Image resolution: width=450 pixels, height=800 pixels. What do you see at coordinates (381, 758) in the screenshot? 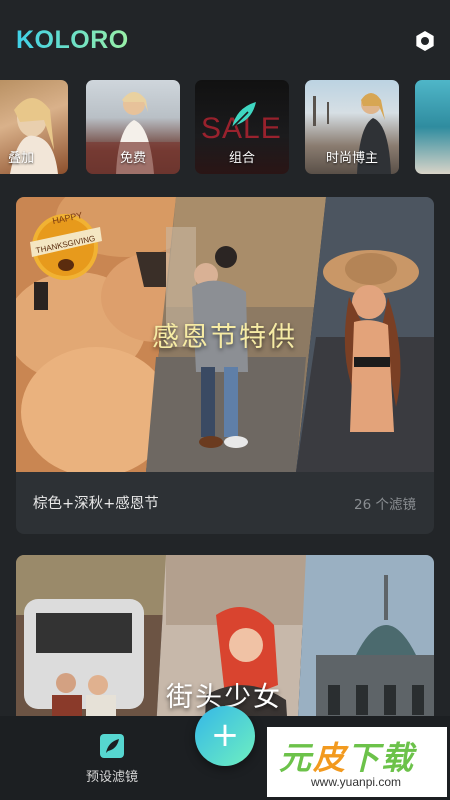
I see `watermark-char: 下载` at bounding box center [381, 758].